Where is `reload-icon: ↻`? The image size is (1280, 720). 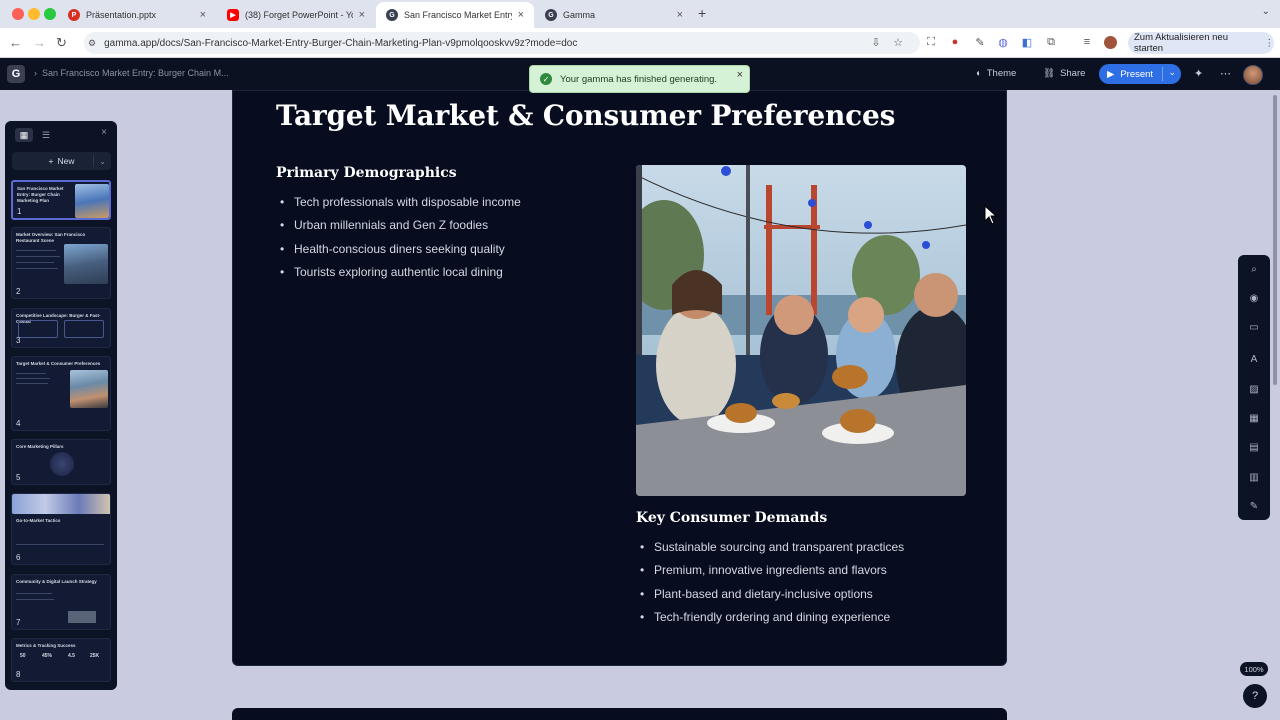
reload-icon: ↻ is located at coordinates (61, 43).